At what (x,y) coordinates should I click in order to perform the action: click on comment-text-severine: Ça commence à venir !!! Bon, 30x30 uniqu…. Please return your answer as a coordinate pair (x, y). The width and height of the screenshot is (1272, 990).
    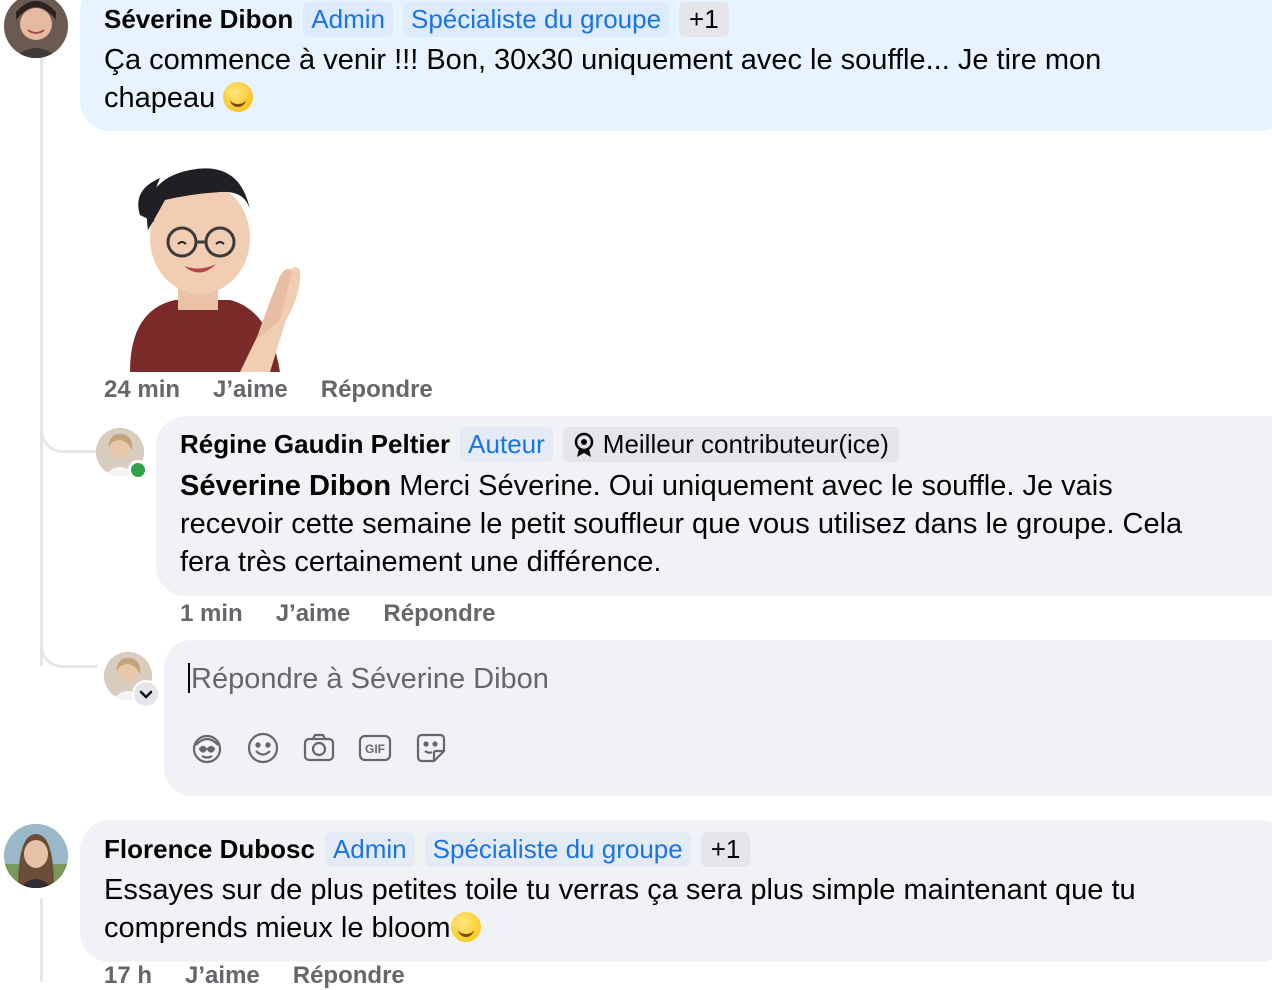
    Looking at the image, I should click on (679, 79).